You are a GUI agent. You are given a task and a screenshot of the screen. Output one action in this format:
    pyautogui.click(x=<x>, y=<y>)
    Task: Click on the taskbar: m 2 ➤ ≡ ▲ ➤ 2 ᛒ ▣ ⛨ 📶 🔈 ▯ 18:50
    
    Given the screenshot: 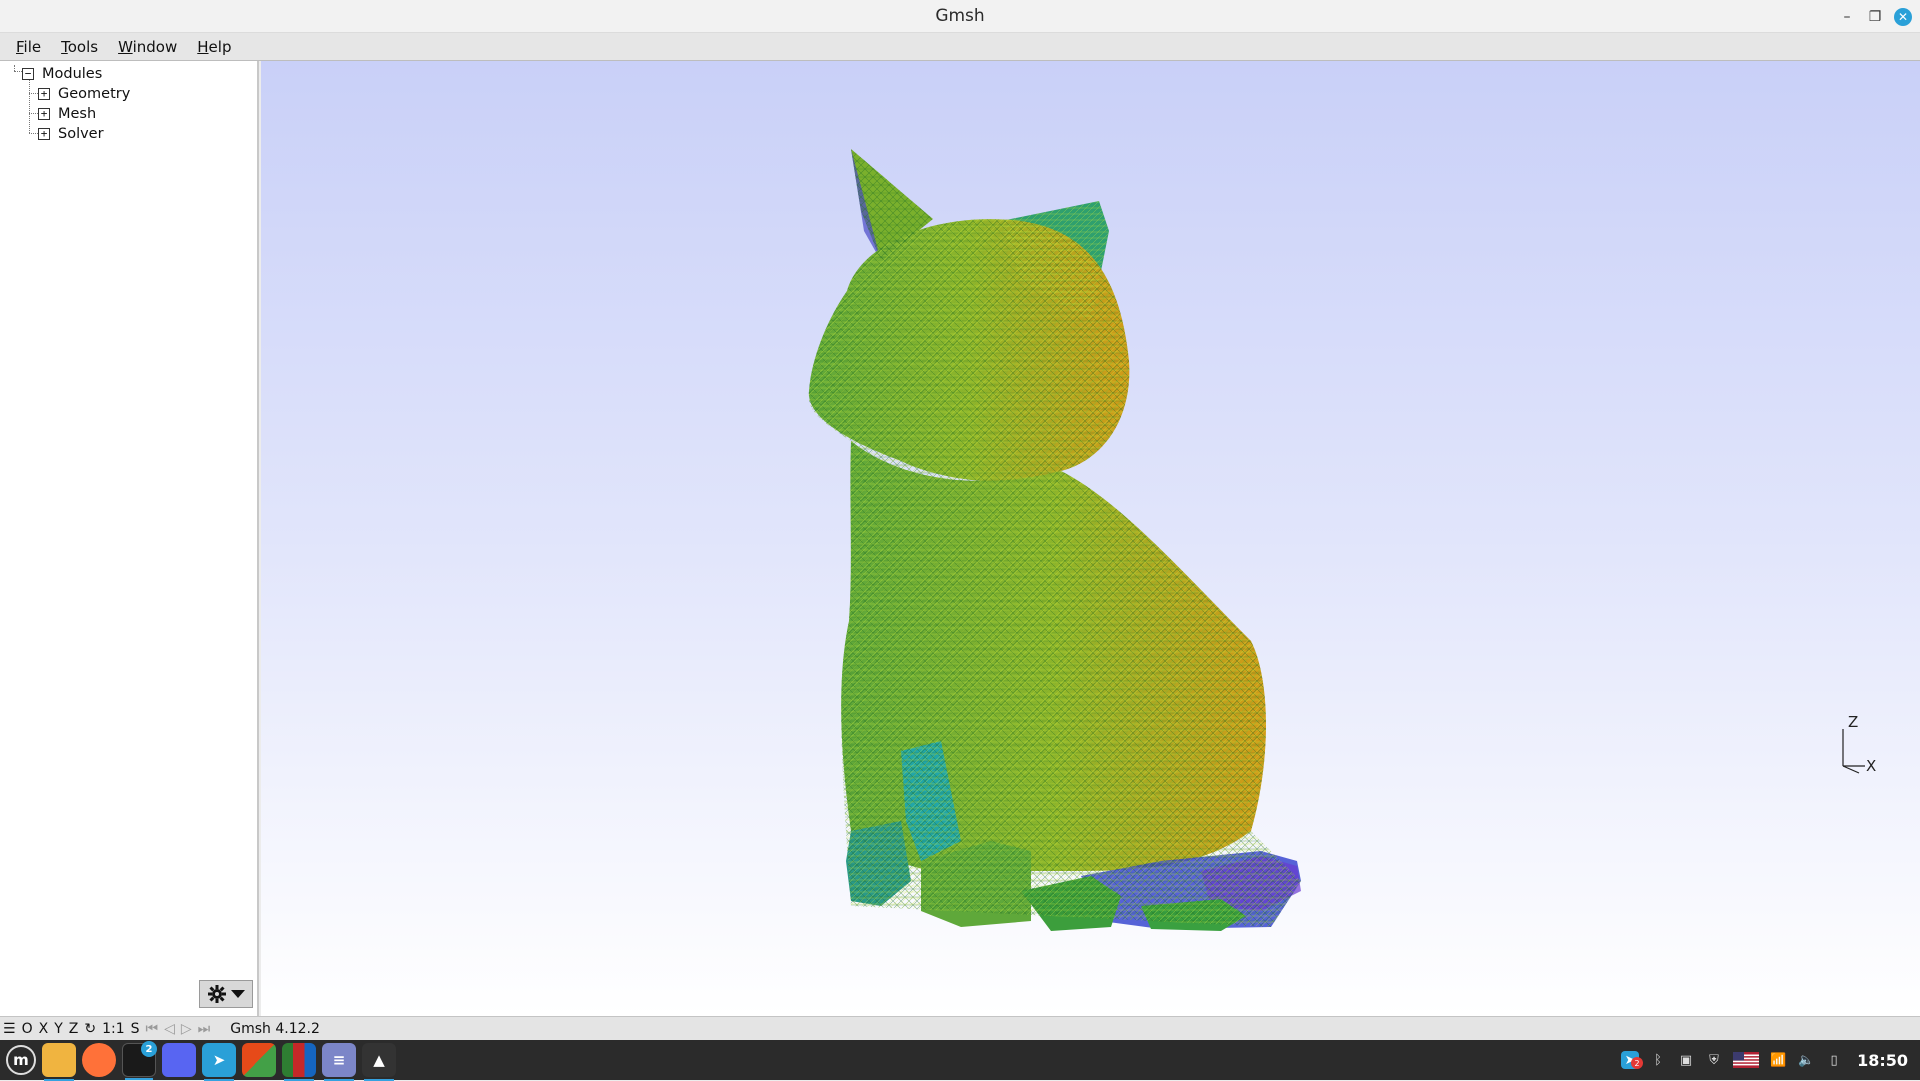 What is the action you would take?
    pyautogui.click(x=960, y=1060)
    